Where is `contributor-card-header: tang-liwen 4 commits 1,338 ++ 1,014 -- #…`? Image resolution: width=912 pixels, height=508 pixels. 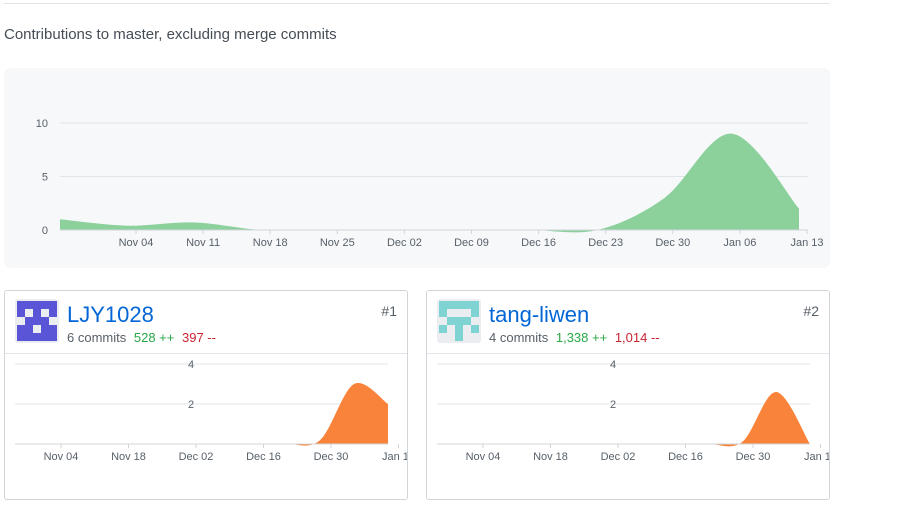 contributor-card-header: tang-liwen 4 commits 1,338 ++ 1,014 -- #… is located at coordinates (628, 322).